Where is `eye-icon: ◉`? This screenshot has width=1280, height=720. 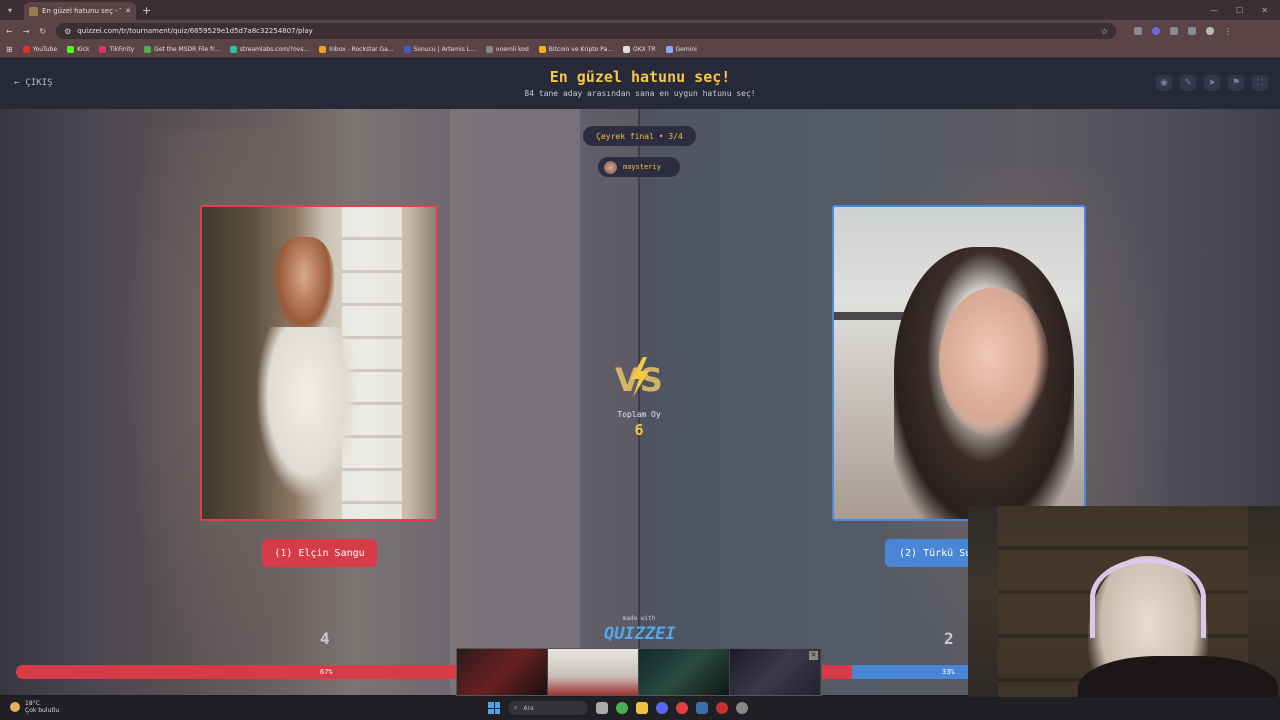 eye-icon: ◉ is located at coordinates (1164, 83).